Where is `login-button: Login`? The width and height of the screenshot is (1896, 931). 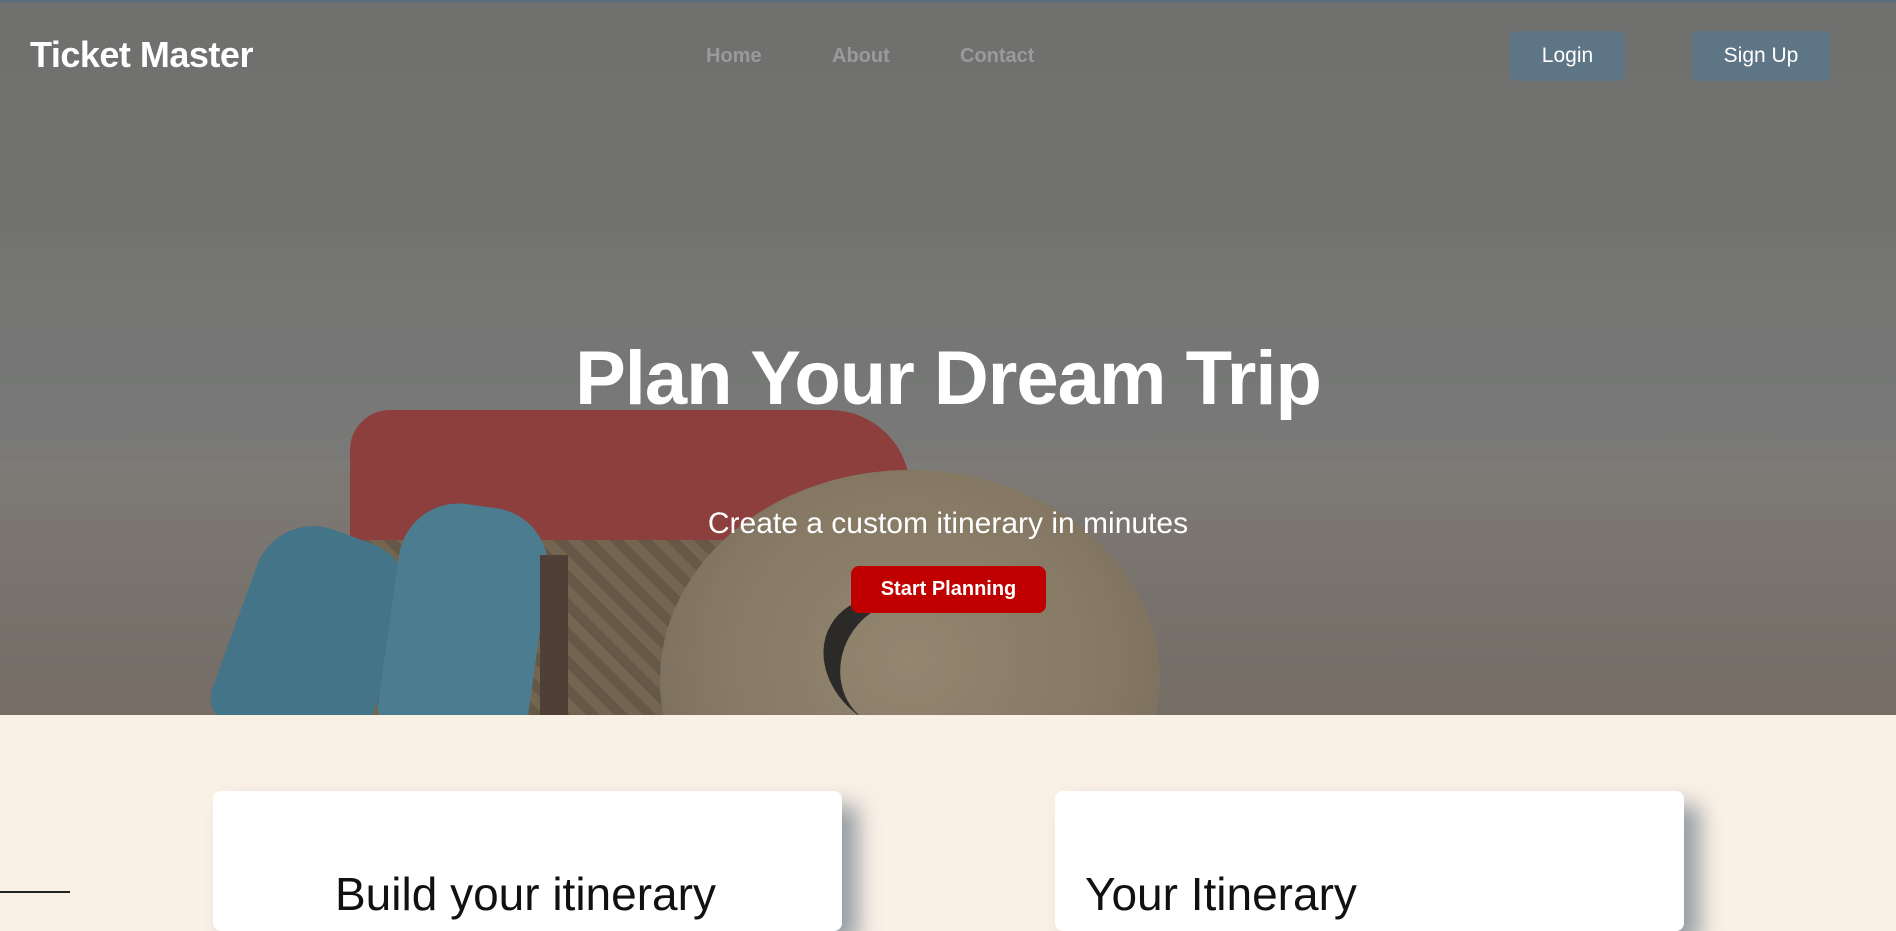
login-button: Login is located at coordinates (1567, 56).